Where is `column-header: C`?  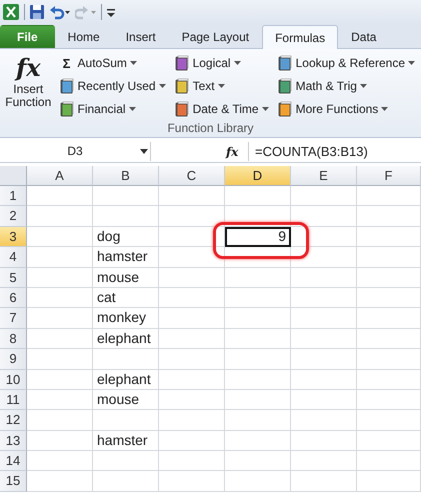
column-header: C is located at coordinates (192, 176).